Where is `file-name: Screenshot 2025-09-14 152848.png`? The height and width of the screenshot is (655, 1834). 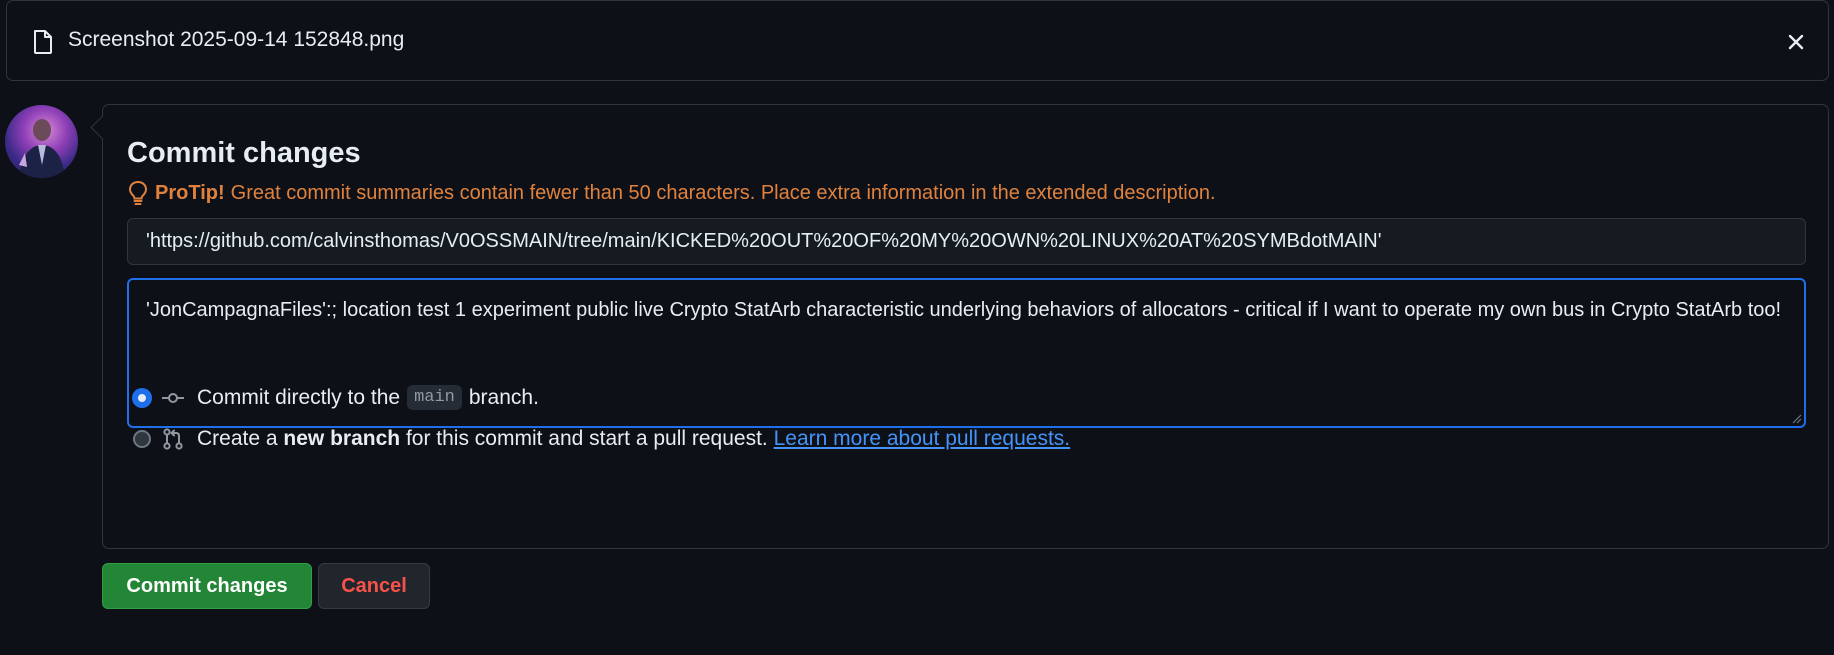
file-name: Screenshot 2025-09-14 152848.png is located at coordinates (236, 39).